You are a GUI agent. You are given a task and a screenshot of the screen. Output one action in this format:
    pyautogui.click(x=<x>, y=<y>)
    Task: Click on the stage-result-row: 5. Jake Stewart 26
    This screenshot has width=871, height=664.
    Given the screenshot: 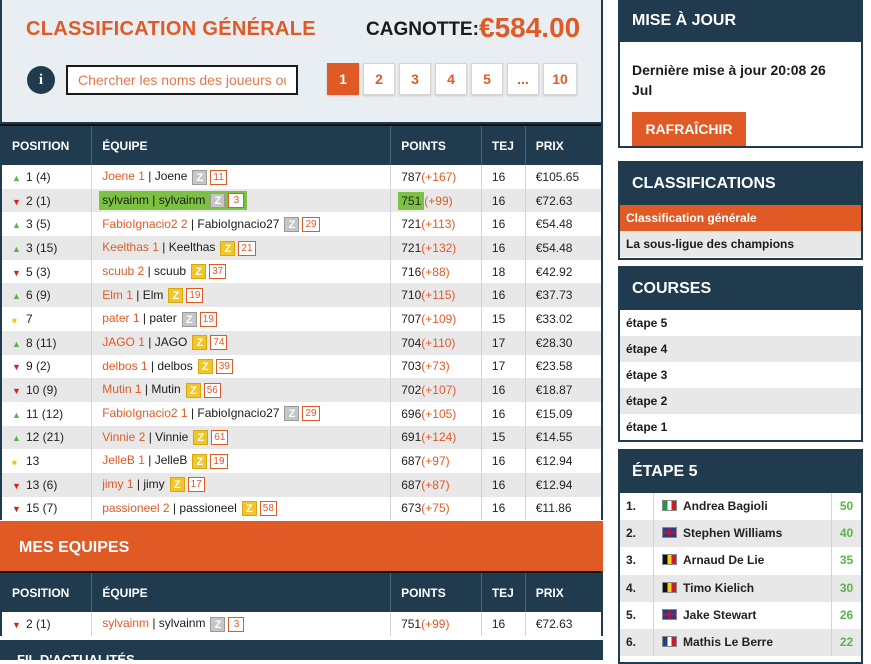 What is the action you would take?
    pyautogui.click(x=740, y=615)
    